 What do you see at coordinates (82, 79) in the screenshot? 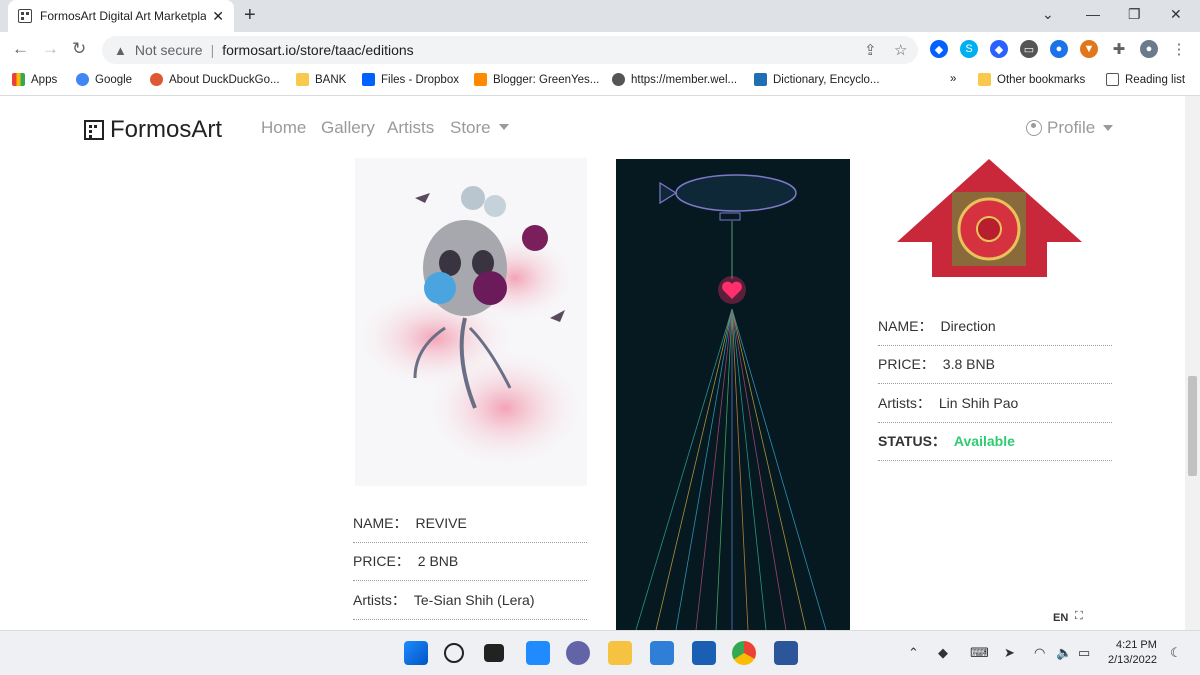
I see `google-icon` at bounding box center [82, 79].